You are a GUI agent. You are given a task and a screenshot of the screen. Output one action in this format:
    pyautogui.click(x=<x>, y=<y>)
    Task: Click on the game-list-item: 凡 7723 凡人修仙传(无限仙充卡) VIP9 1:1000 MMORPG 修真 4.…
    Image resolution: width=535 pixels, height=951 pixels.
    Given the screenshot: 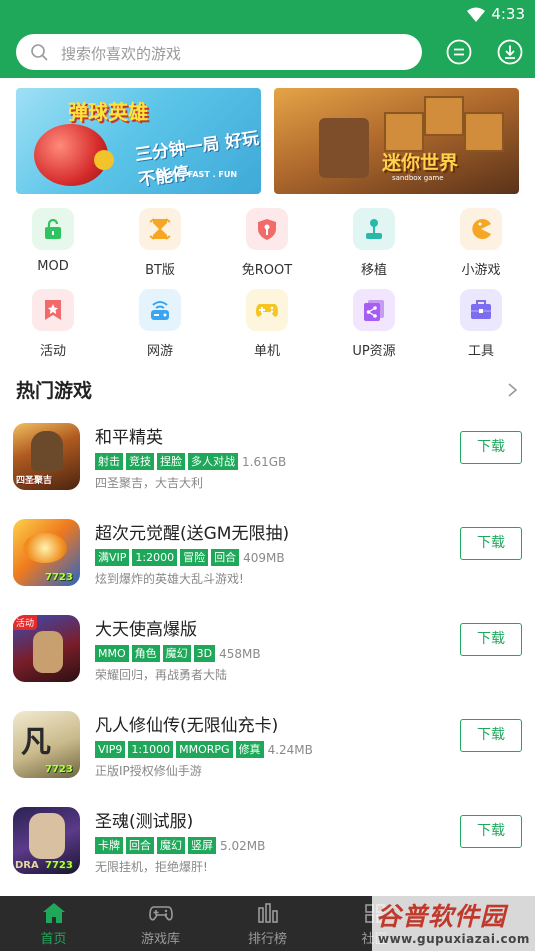 What is the action you would take?
    pyautogui.click(x=267, y=759)
    